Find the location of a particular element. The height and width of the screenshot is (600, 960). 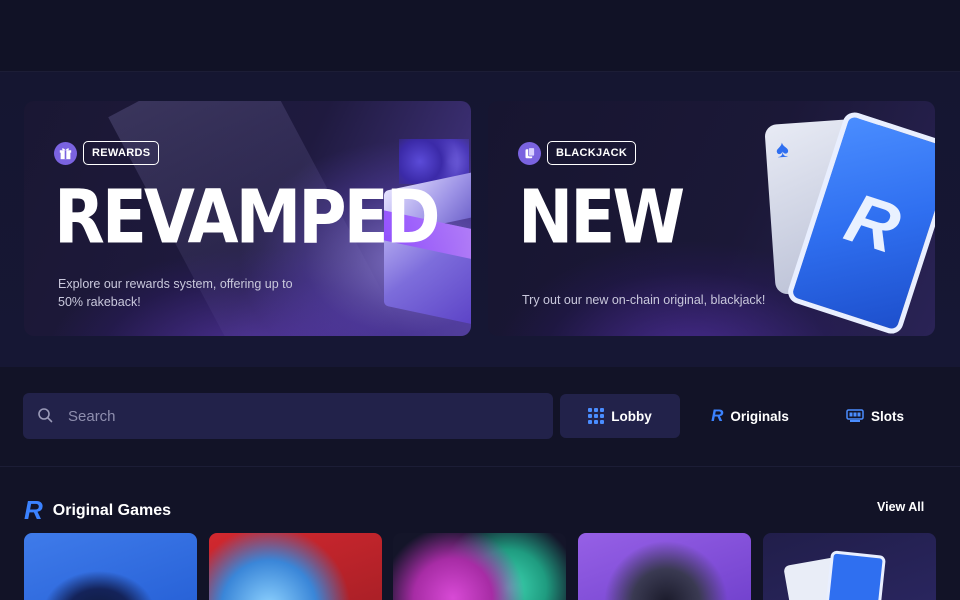

playing-card-front is located at coordinates (855, 575).